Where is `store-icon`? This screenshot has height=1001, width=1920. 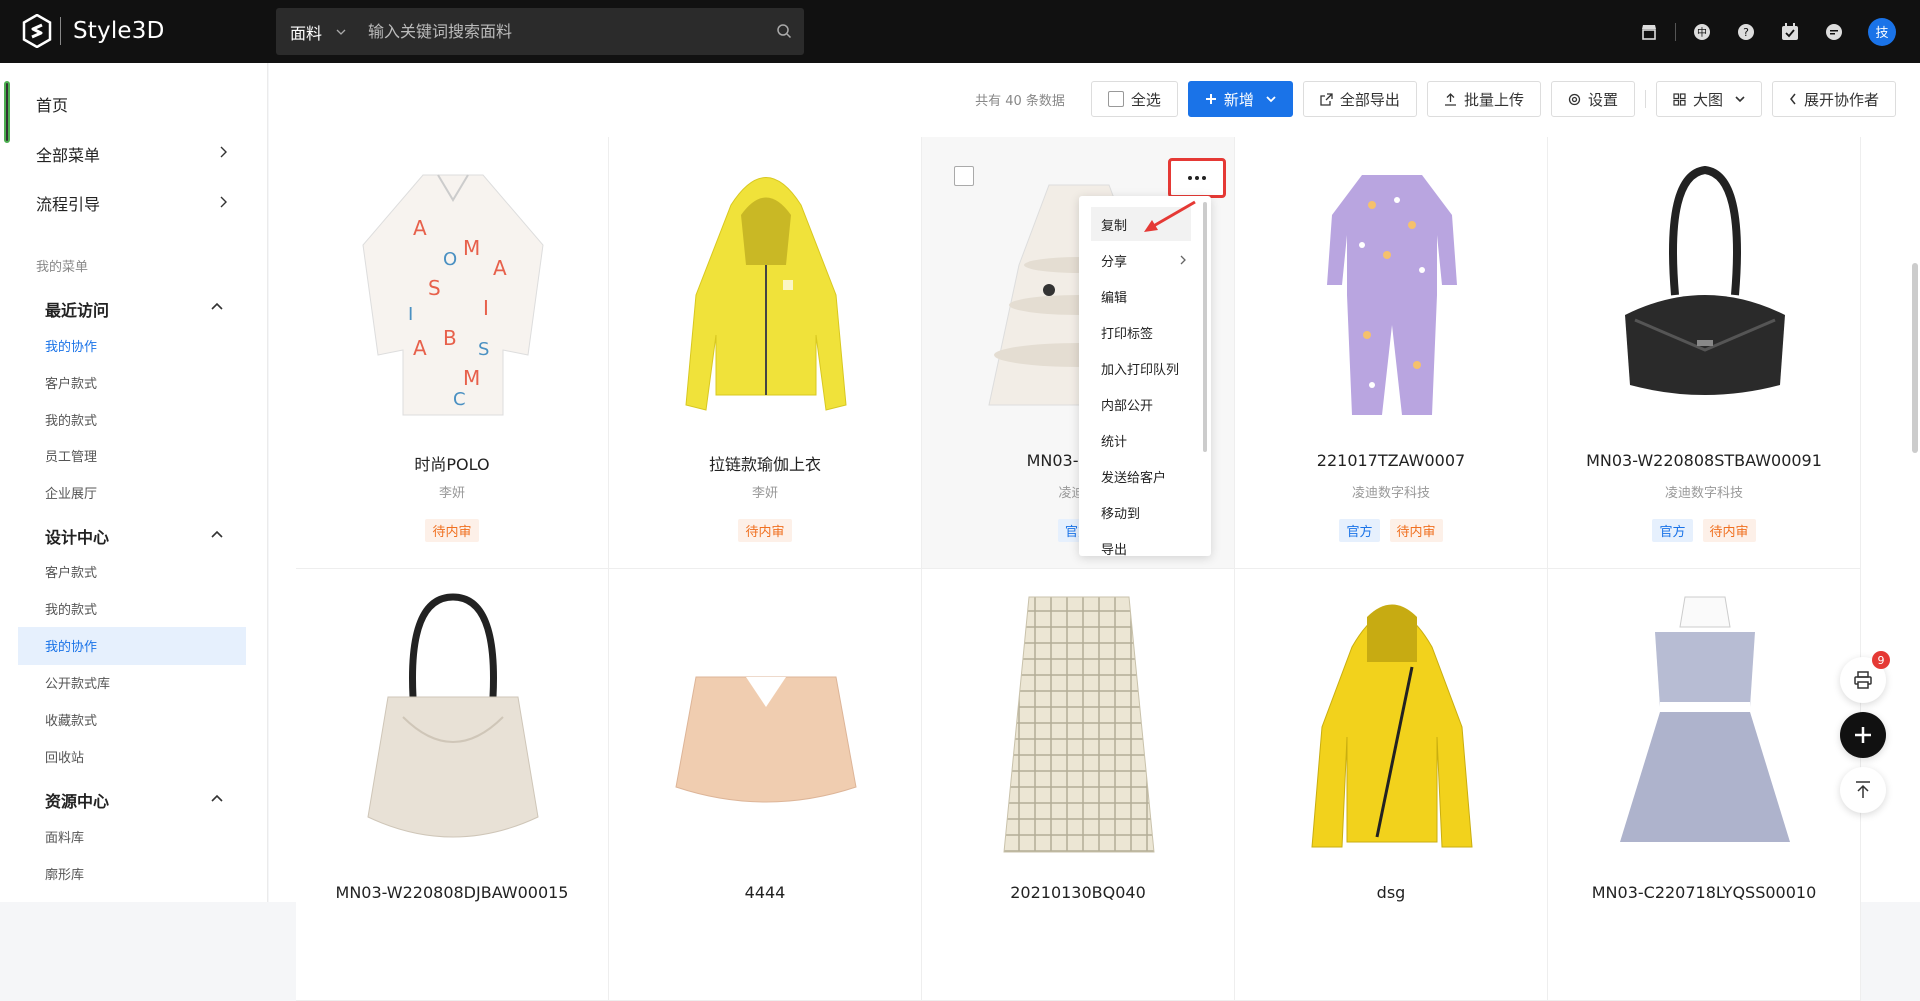
store-icon is located at coordinates (1649, 32).